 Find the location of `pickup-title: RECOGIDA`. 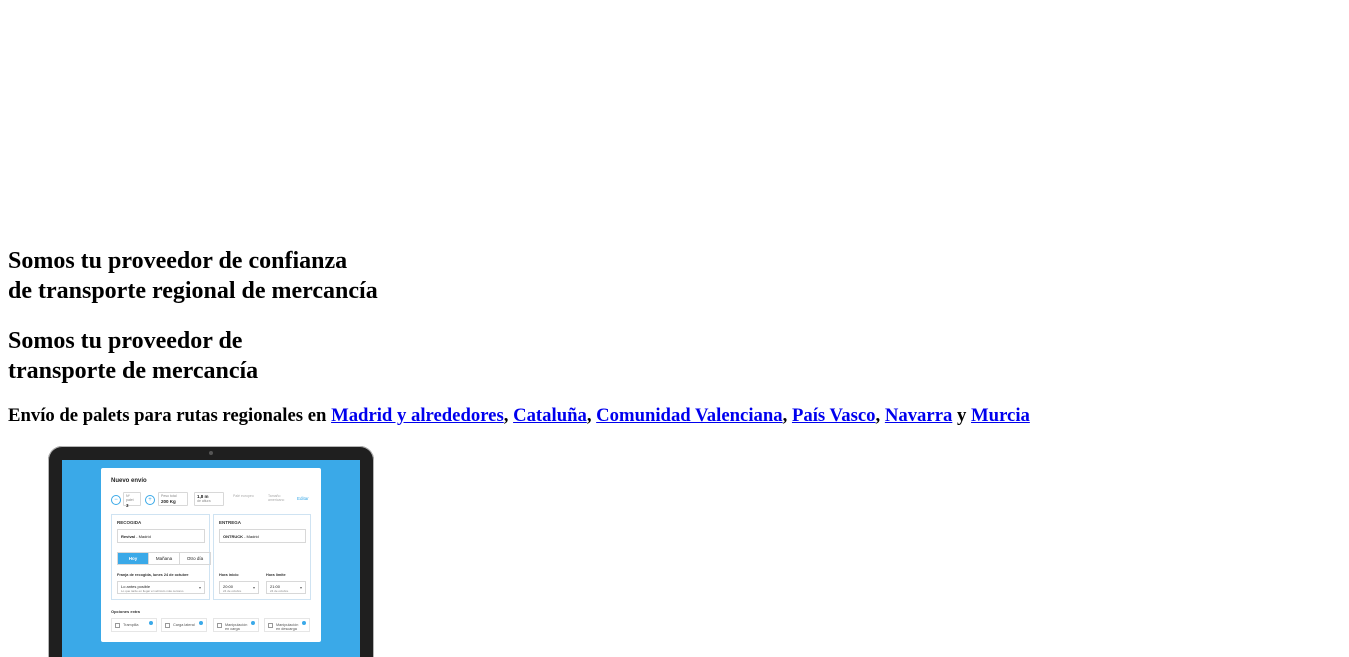

pickup-title: RECOGIDA is located at coordinates (129, 522).